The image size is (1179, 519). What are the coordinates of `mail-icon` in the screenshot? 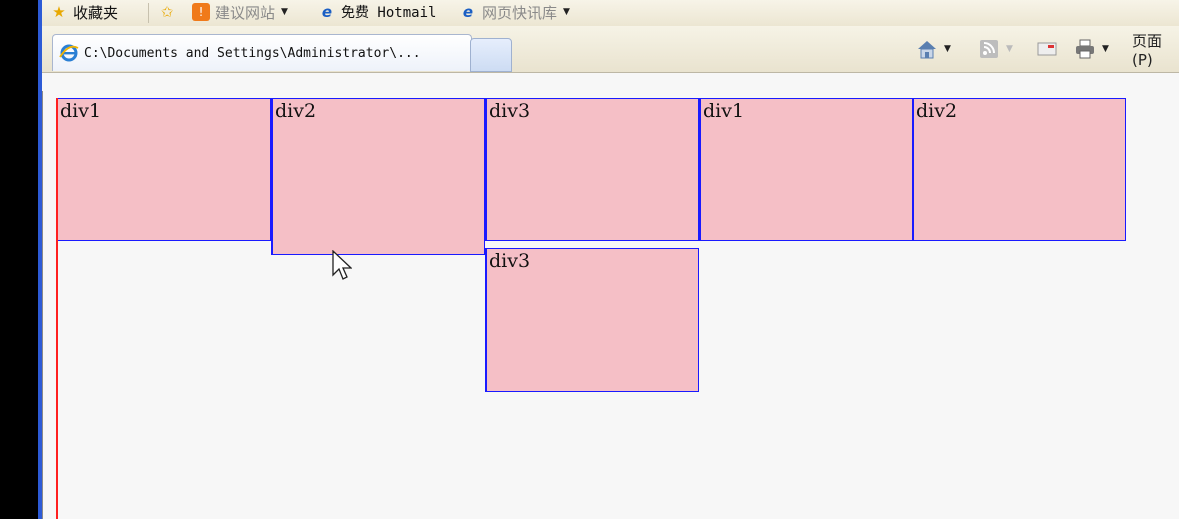 It's located at (1047, 49).